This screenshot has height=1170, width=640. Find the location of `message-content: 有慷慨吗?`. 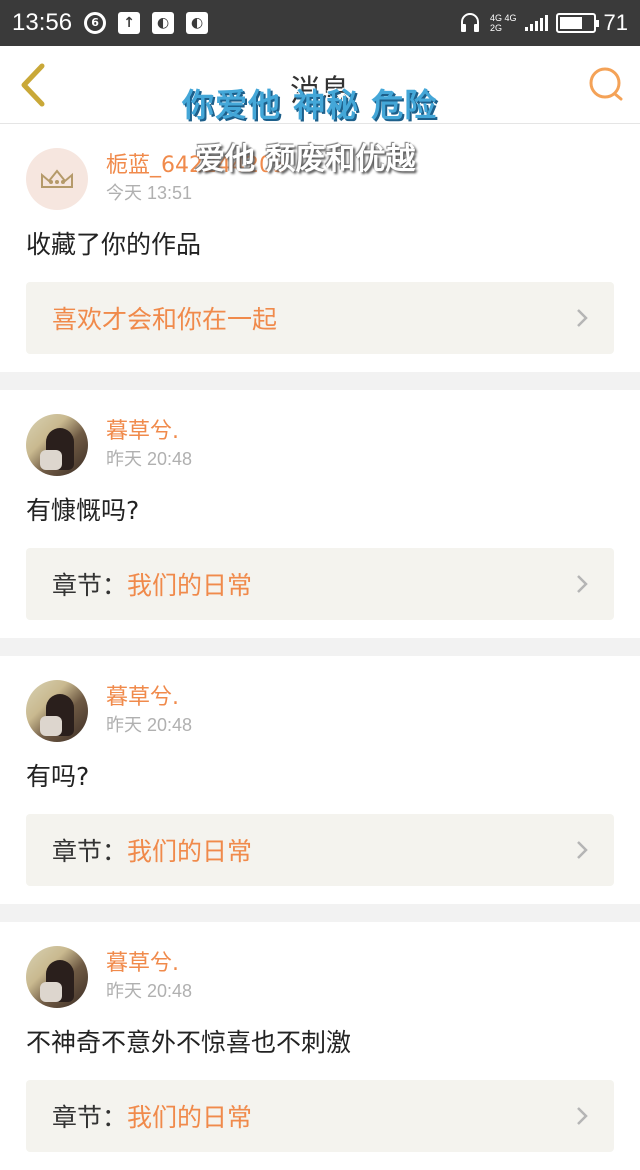

message-content: 有慷慨吗? is located at coordinates (83, 510).